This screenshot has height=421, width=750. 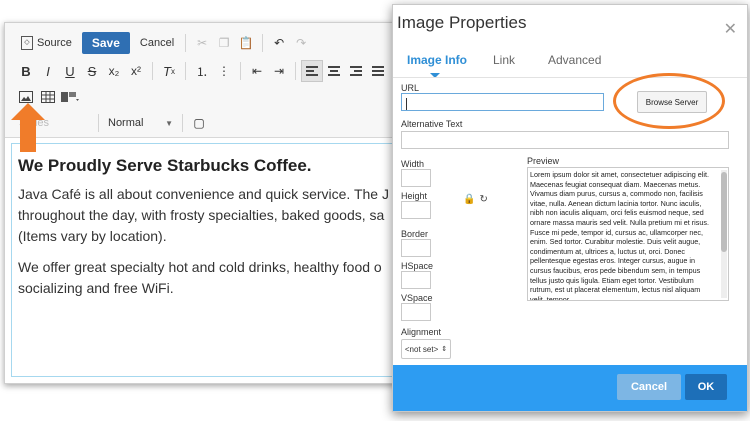 What do you see at coordinates (70, 97) in the screenshot?
I see `insert-media-icon` at bounding box center [70, 97].